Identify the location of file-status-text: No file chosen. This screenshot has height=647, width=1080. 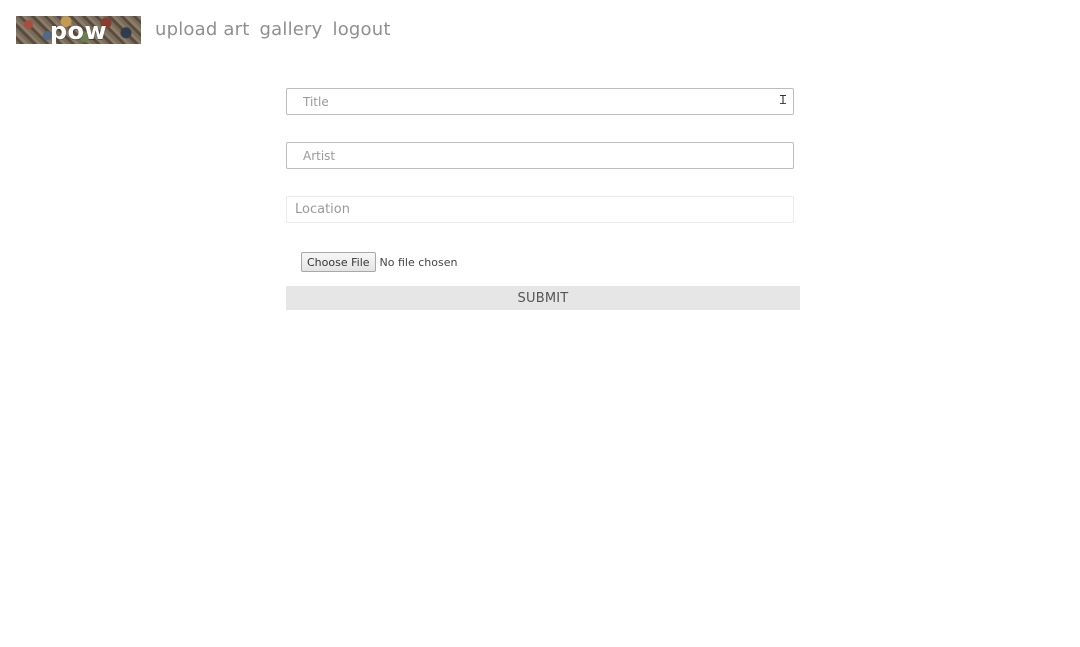
(418, 262).